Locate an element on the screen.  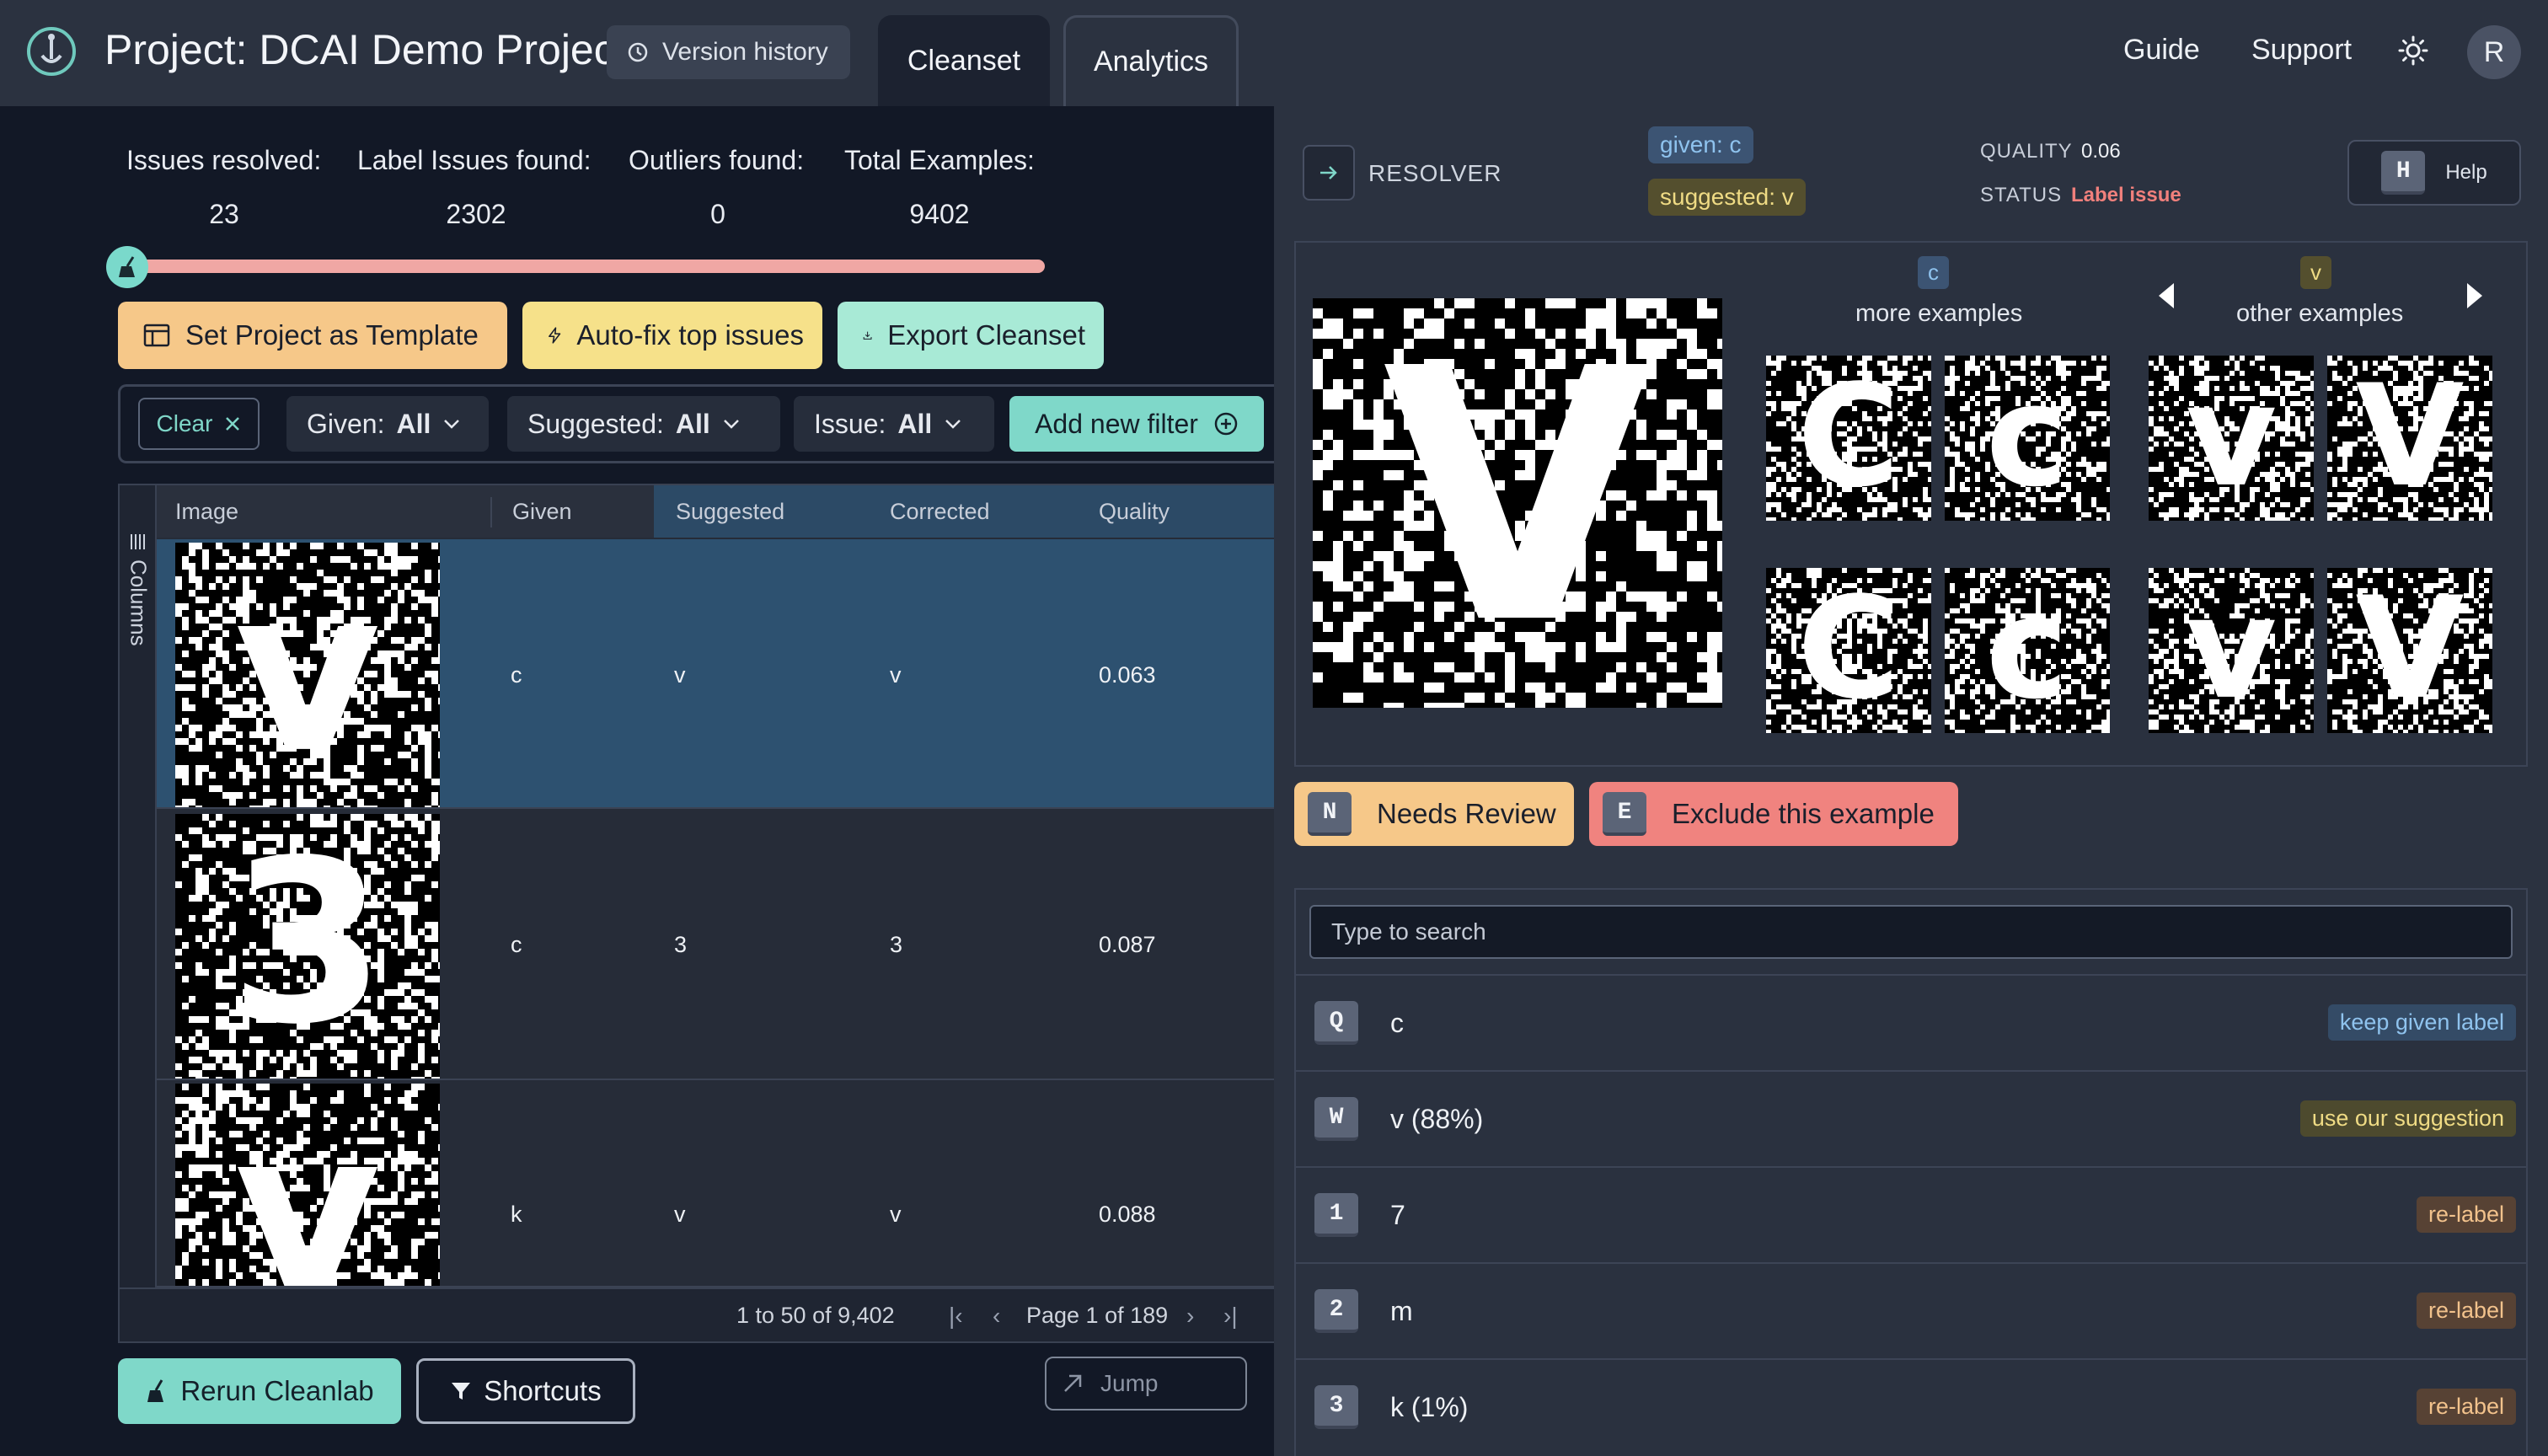
needs-review-label: Needs Review is located at coordinates (1466, 813).